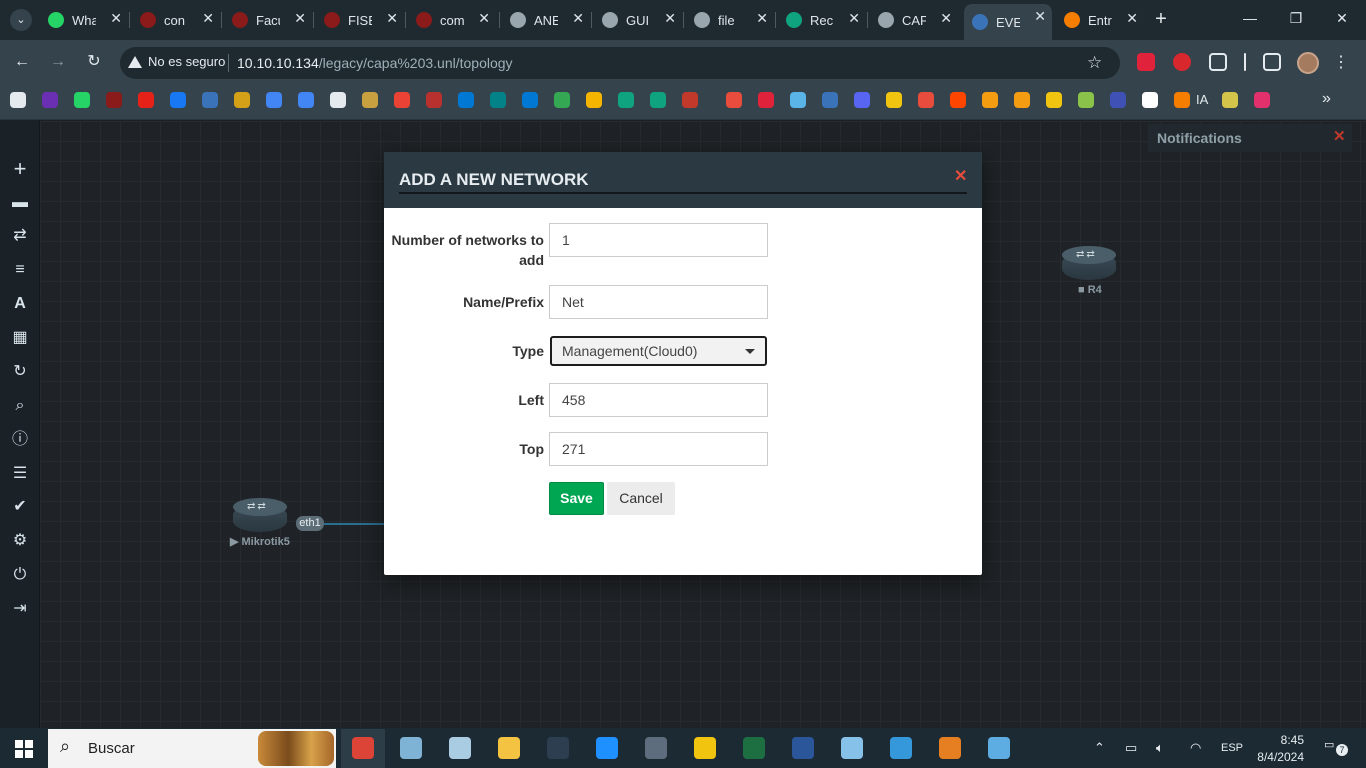  Describe the element at coordinates (658, 302) in the screenshot. I see `name-prefix-input: Net` at that location.